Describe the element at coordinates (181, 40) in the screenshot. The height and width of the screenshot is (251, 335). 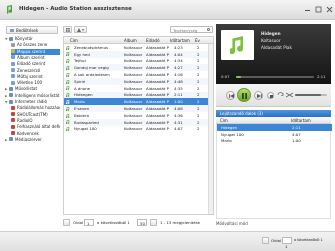
I see `column-duration: Időtartam` at that location.